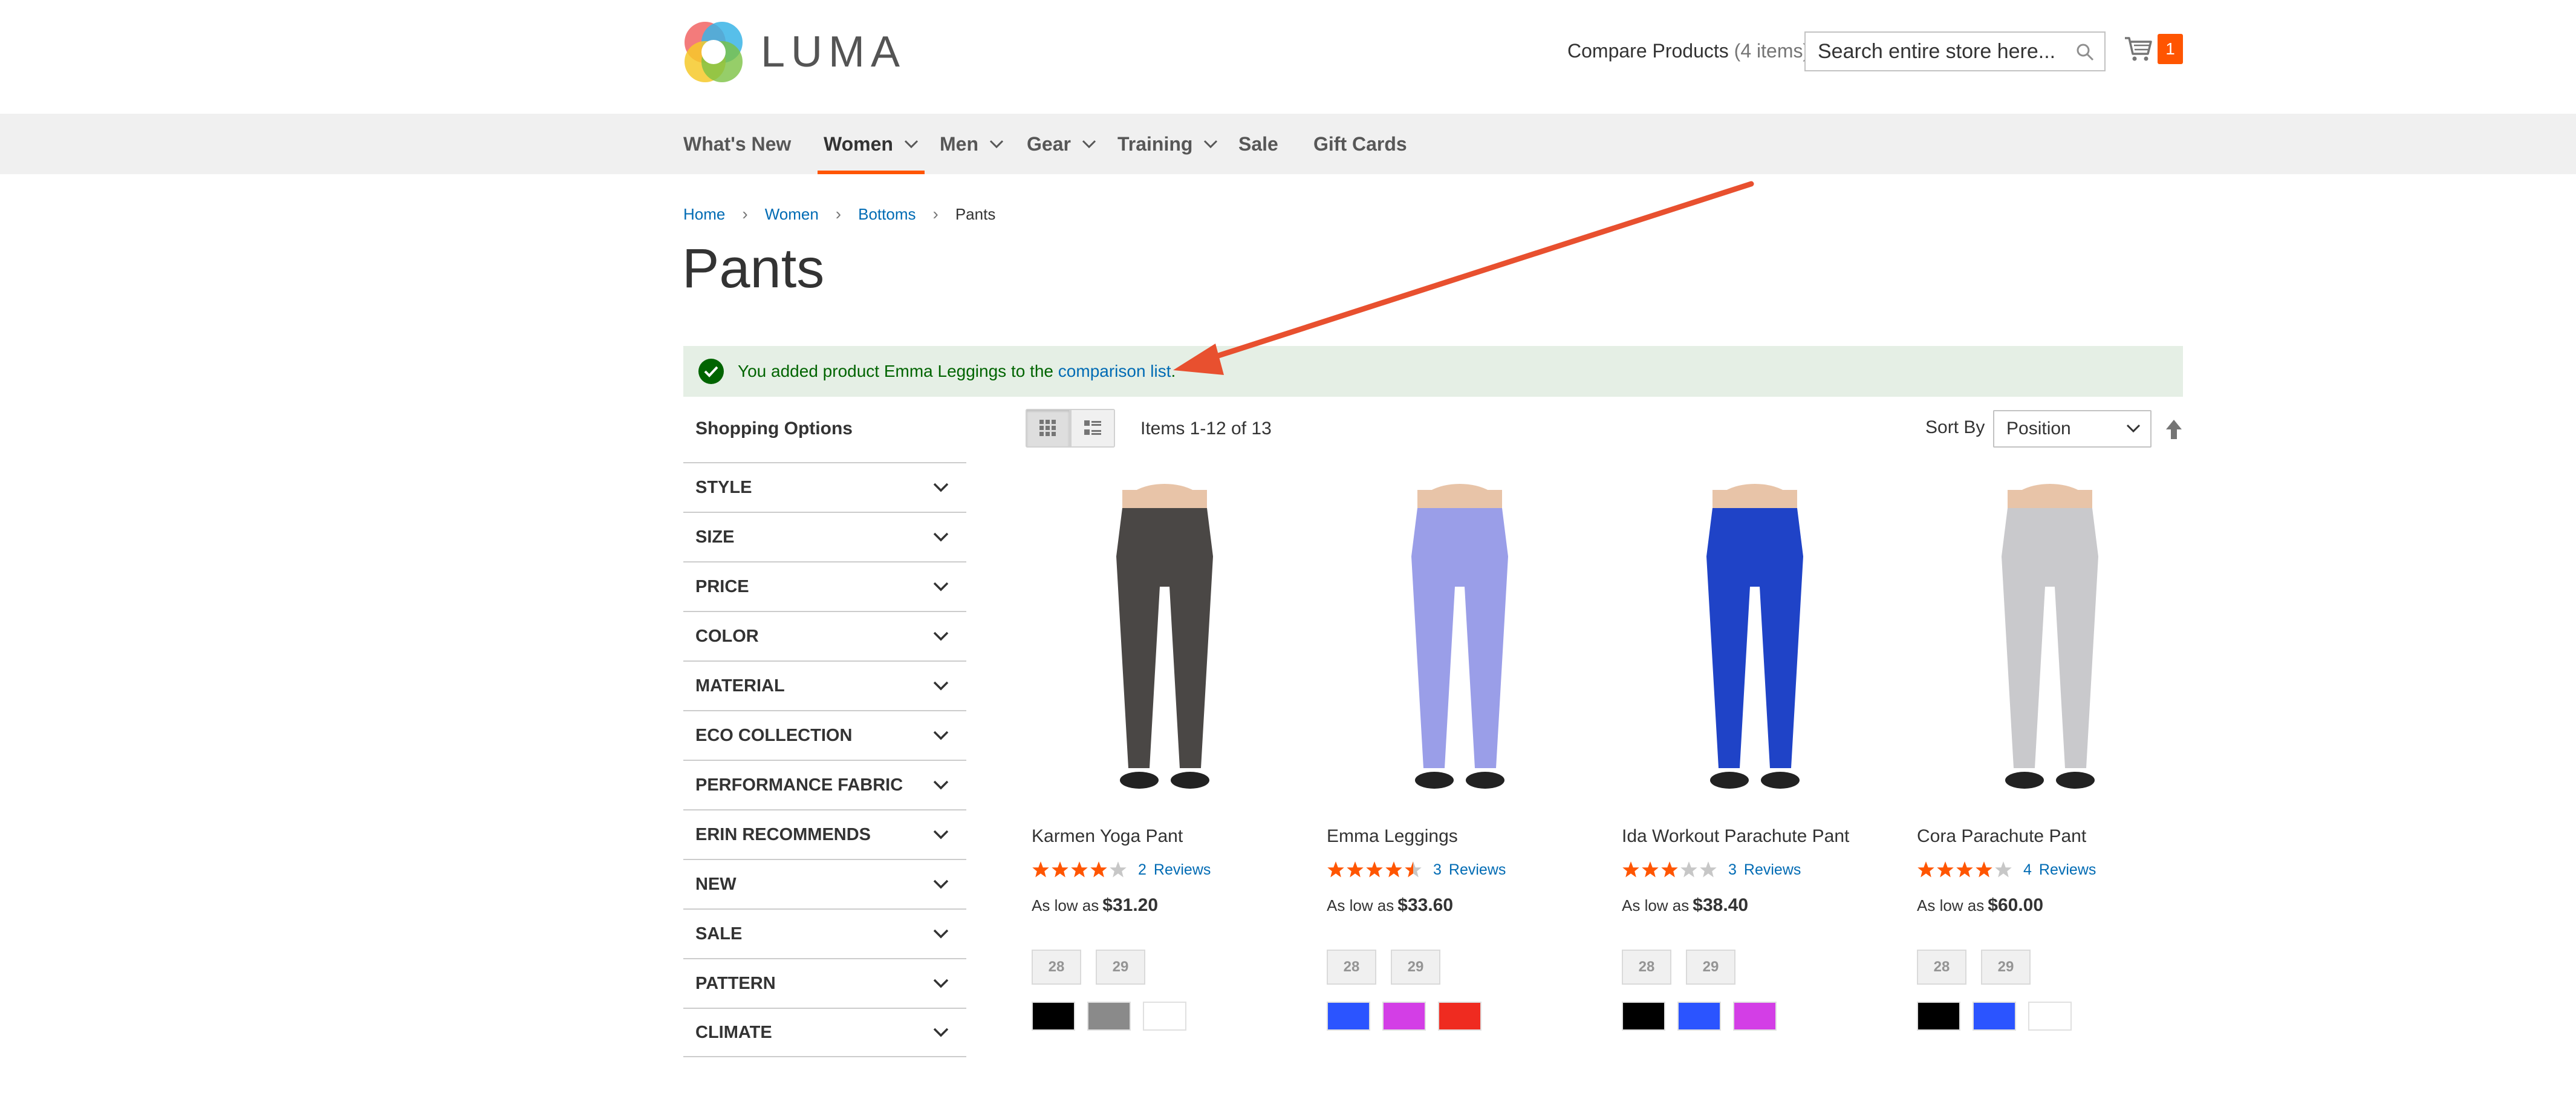 This screenshot has height=1102, width=2576. Describe the element at coordinates (2153, 49) in the screenshot. I see `minicart-button: 1` at that location.